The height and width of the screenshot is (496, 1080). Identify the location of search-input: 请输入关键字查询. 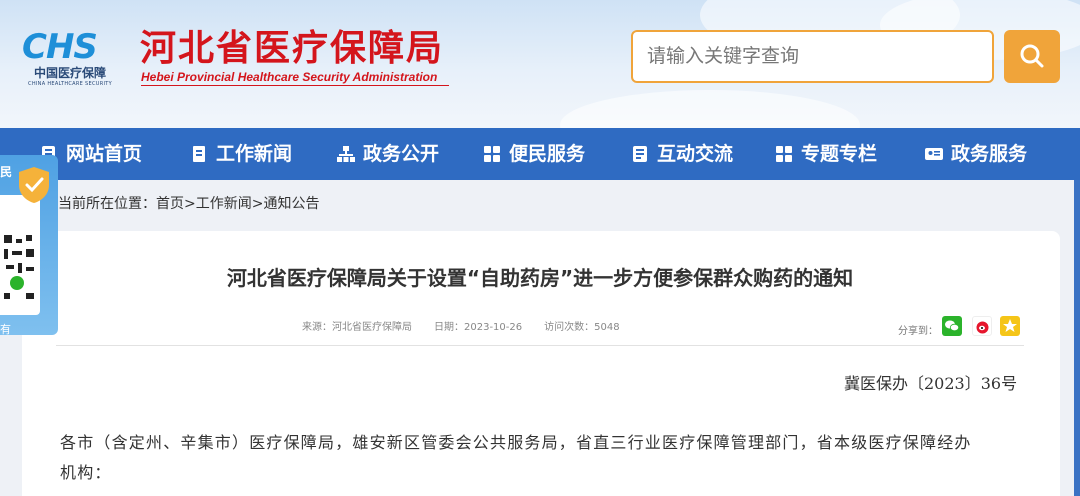
(812, 56).